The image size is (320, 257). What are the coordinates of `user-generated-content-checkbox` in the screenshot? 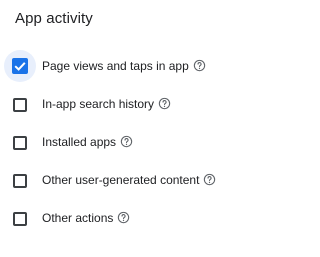 It's located at (20, 181).